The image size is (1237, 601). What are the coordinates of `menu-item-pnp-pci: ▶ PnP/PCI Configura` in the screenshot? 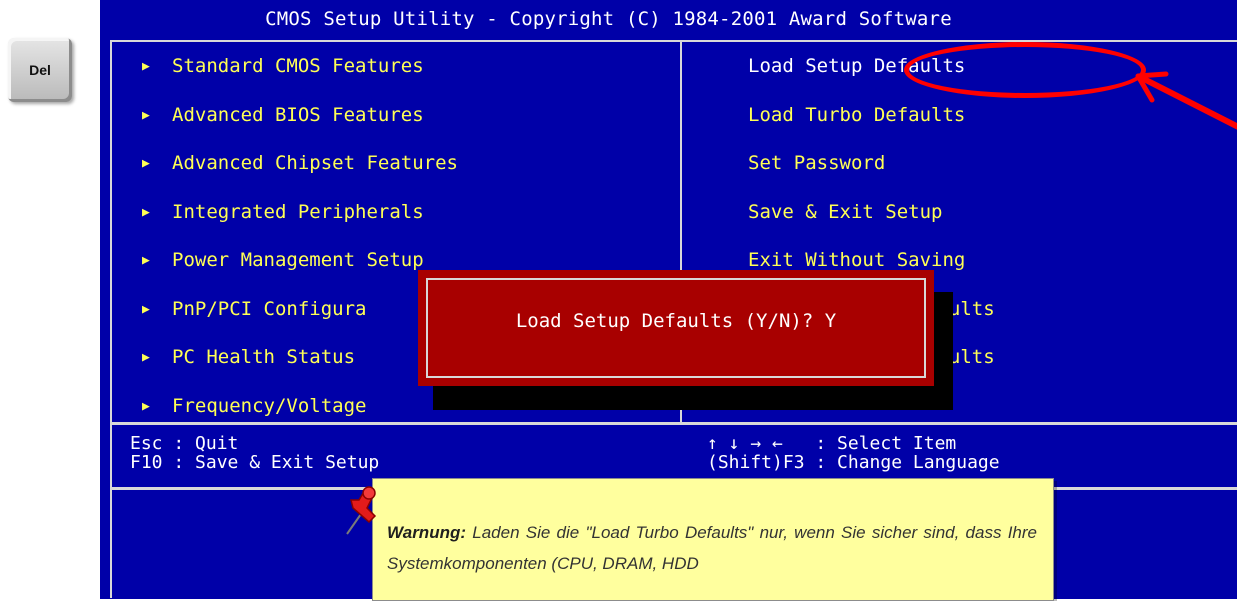 It's located at (300, 315).